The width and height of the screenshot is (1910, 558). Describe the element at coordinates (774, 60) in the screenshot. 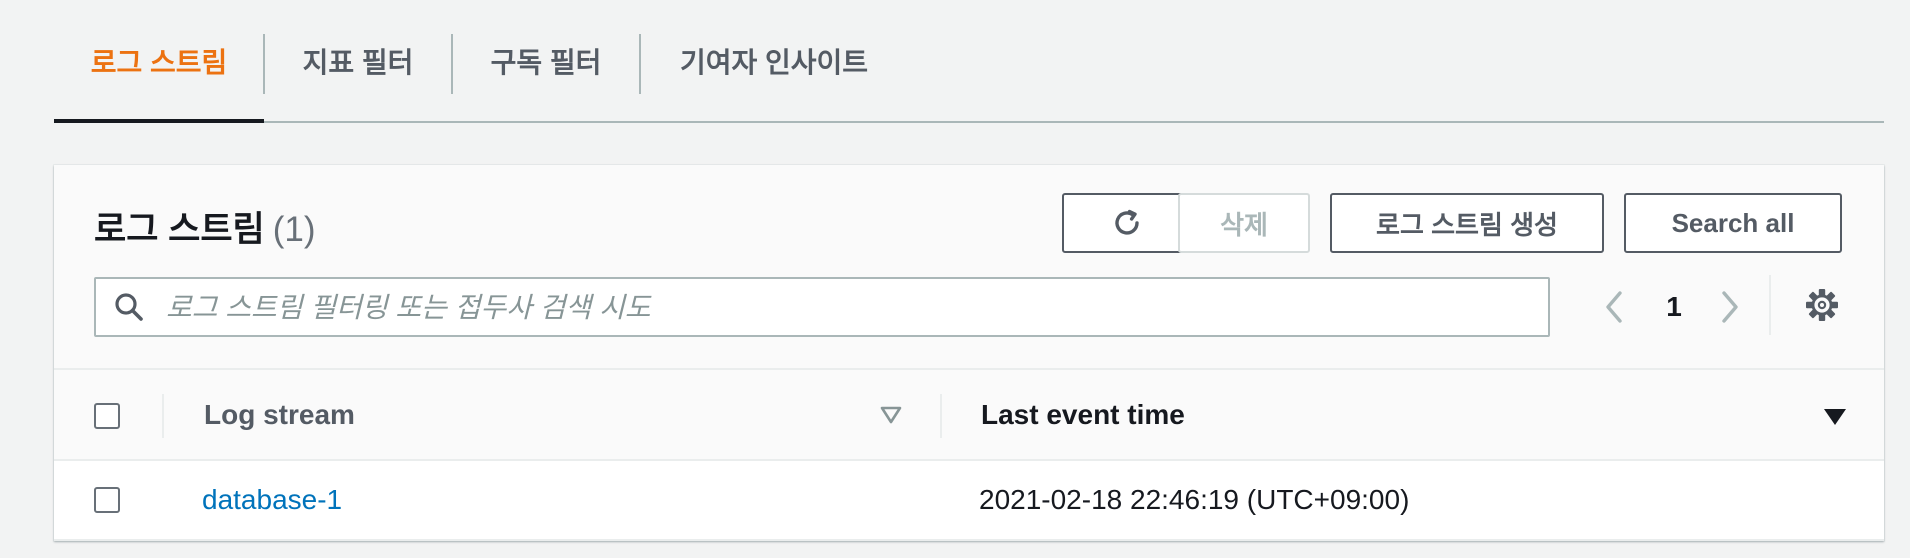

I see `tab-contributor-insights: 기여자 인사이트` at that location.